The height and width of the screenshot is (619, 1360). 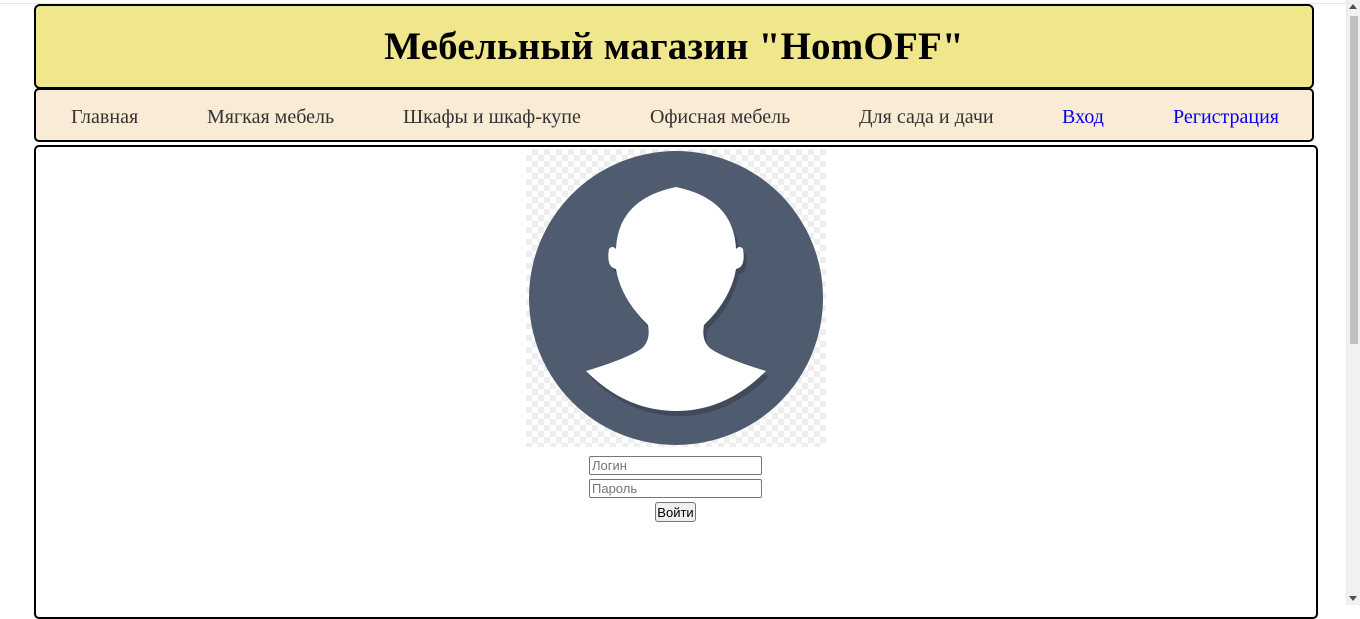 What do you see at coordinates (675, 512) in the screenshot?
I see `submit-login-button: Войти` at bounding box center [675, 512].